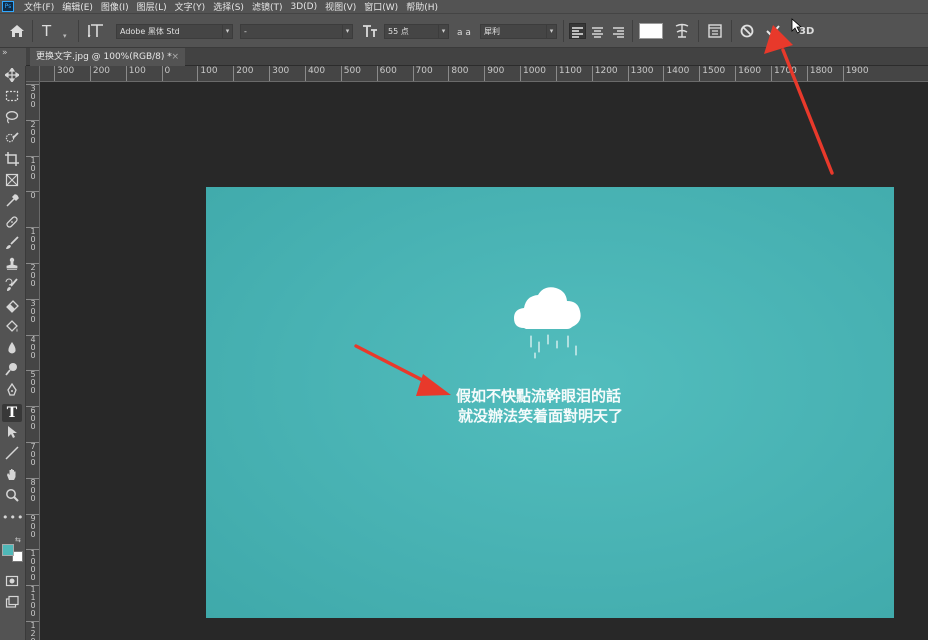 The width and height of the screenshot is (928, 640). I want to click on menu-filter: 滤镜(T), so click(267, 6).